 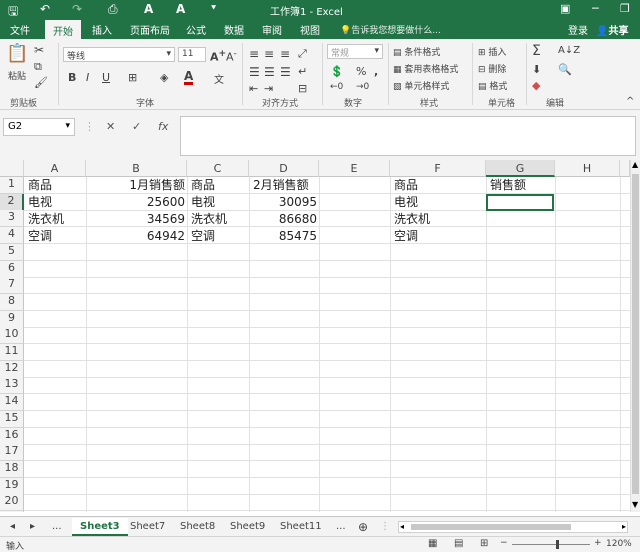 What do you see at coordinates (302, 88) in the screenshot?
I see `merge-center-icon: ⊟` at bounding box center [302, 88].